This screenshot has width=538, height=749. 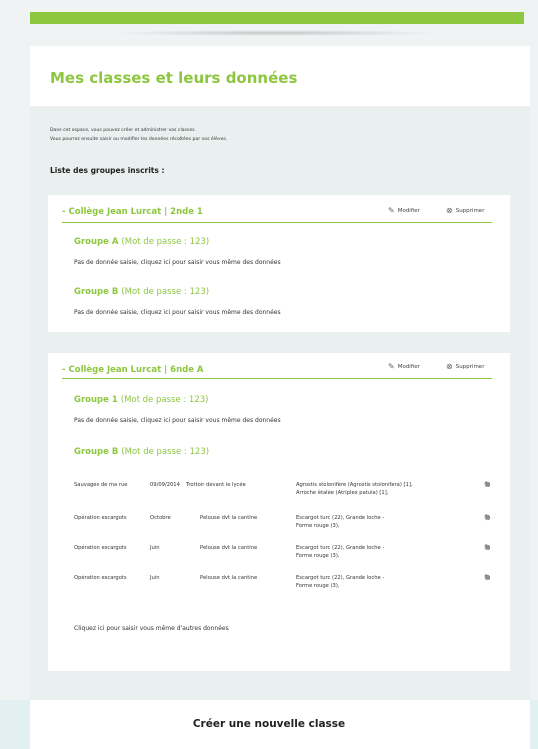 I want to click on group-title: Groupe 1 (Mot de passe : 123), so click(x=141, y=400).